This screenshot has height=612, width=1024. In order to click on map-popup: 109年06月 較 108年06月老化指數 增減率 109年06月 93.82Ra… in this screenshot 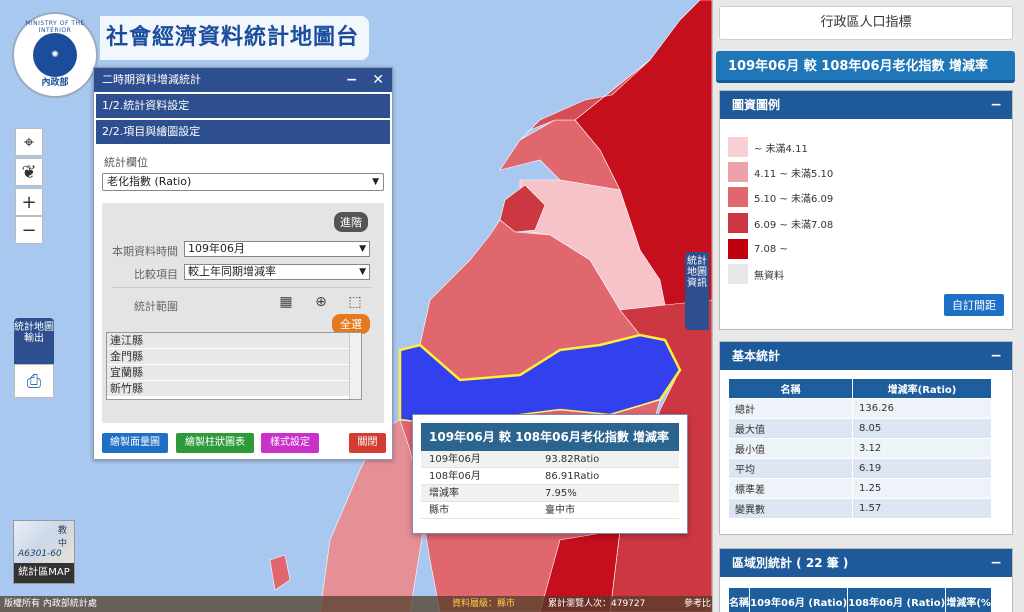, I will do `click(550, 474)`.